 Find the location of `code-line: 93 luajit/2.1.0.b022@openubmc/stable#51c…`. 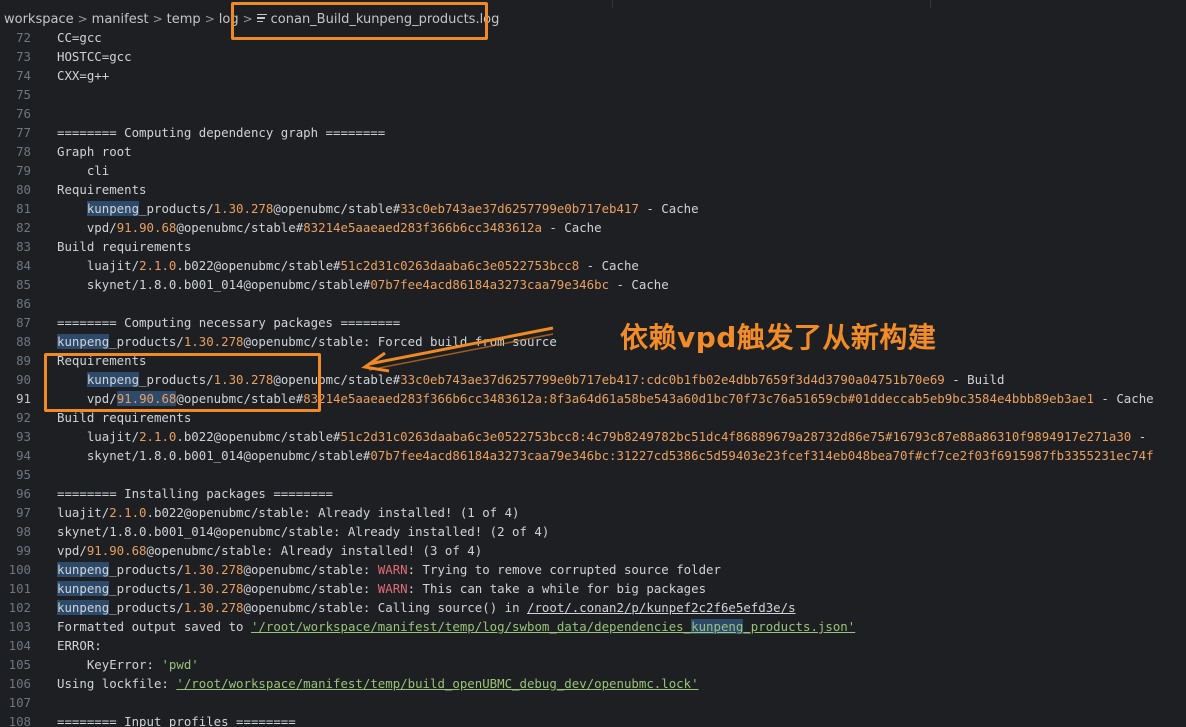

code-line: 93 luajit/2.1.0.b022@openubmc/stable#51c… is located at coordinates (593, 436).